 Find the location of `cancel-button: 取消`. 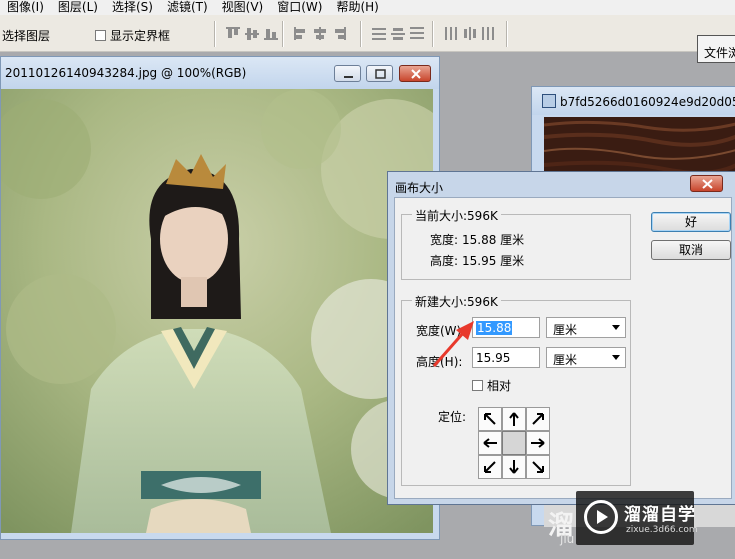

cancel-button: 取消 is located at coordinates (691, 250).